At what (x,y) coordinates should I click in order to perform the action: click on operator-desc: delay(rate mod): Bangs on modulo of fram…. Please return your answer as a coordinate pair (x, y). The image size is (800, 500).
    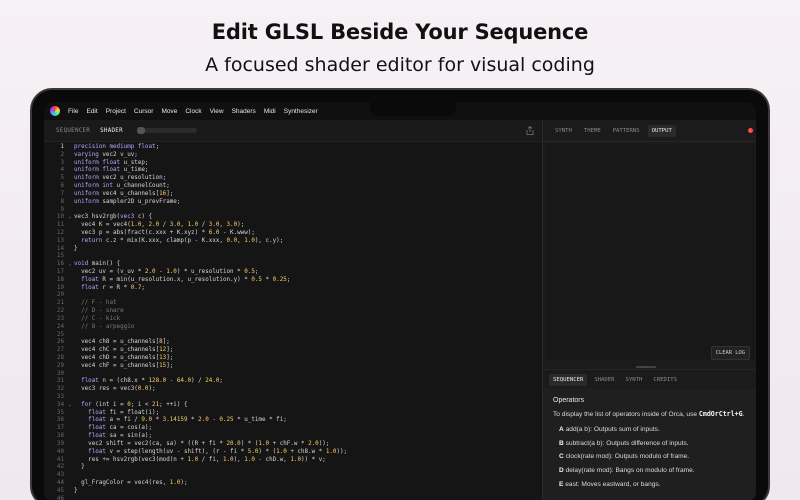
    Looking at the image, I should click on (630, 471).